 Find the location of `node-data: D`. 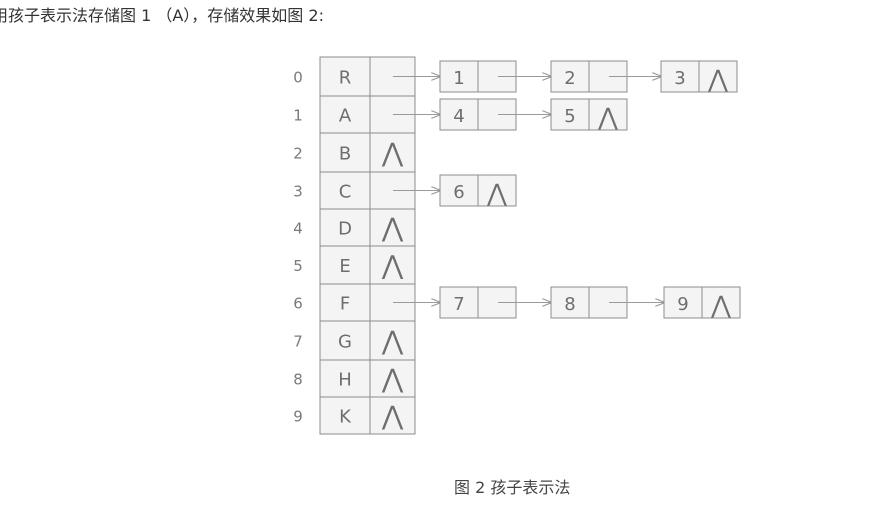

node-data: D is located at coordinates (345, 229).